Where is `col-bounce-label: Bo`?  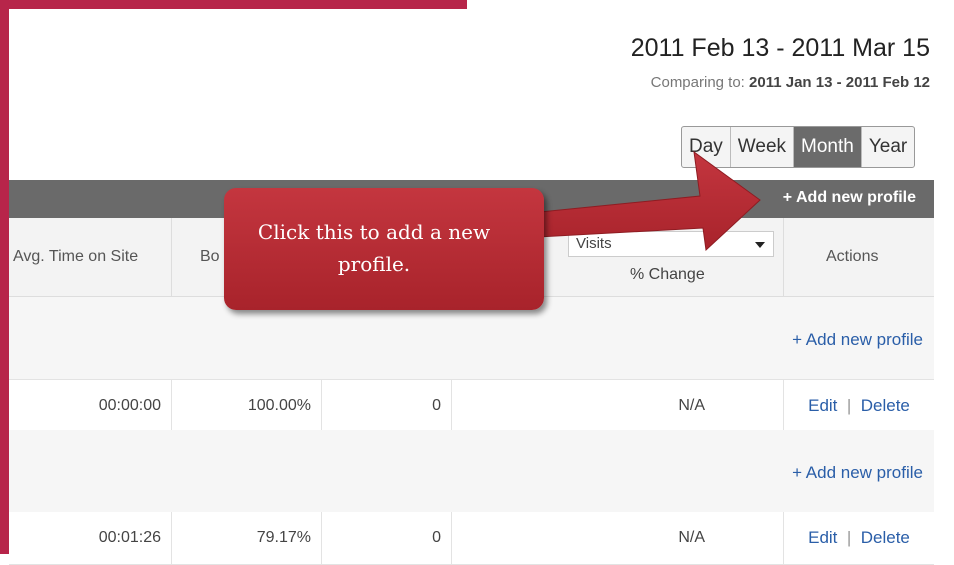
col-bounce-label: Bo is located at coordinates (210, 256).